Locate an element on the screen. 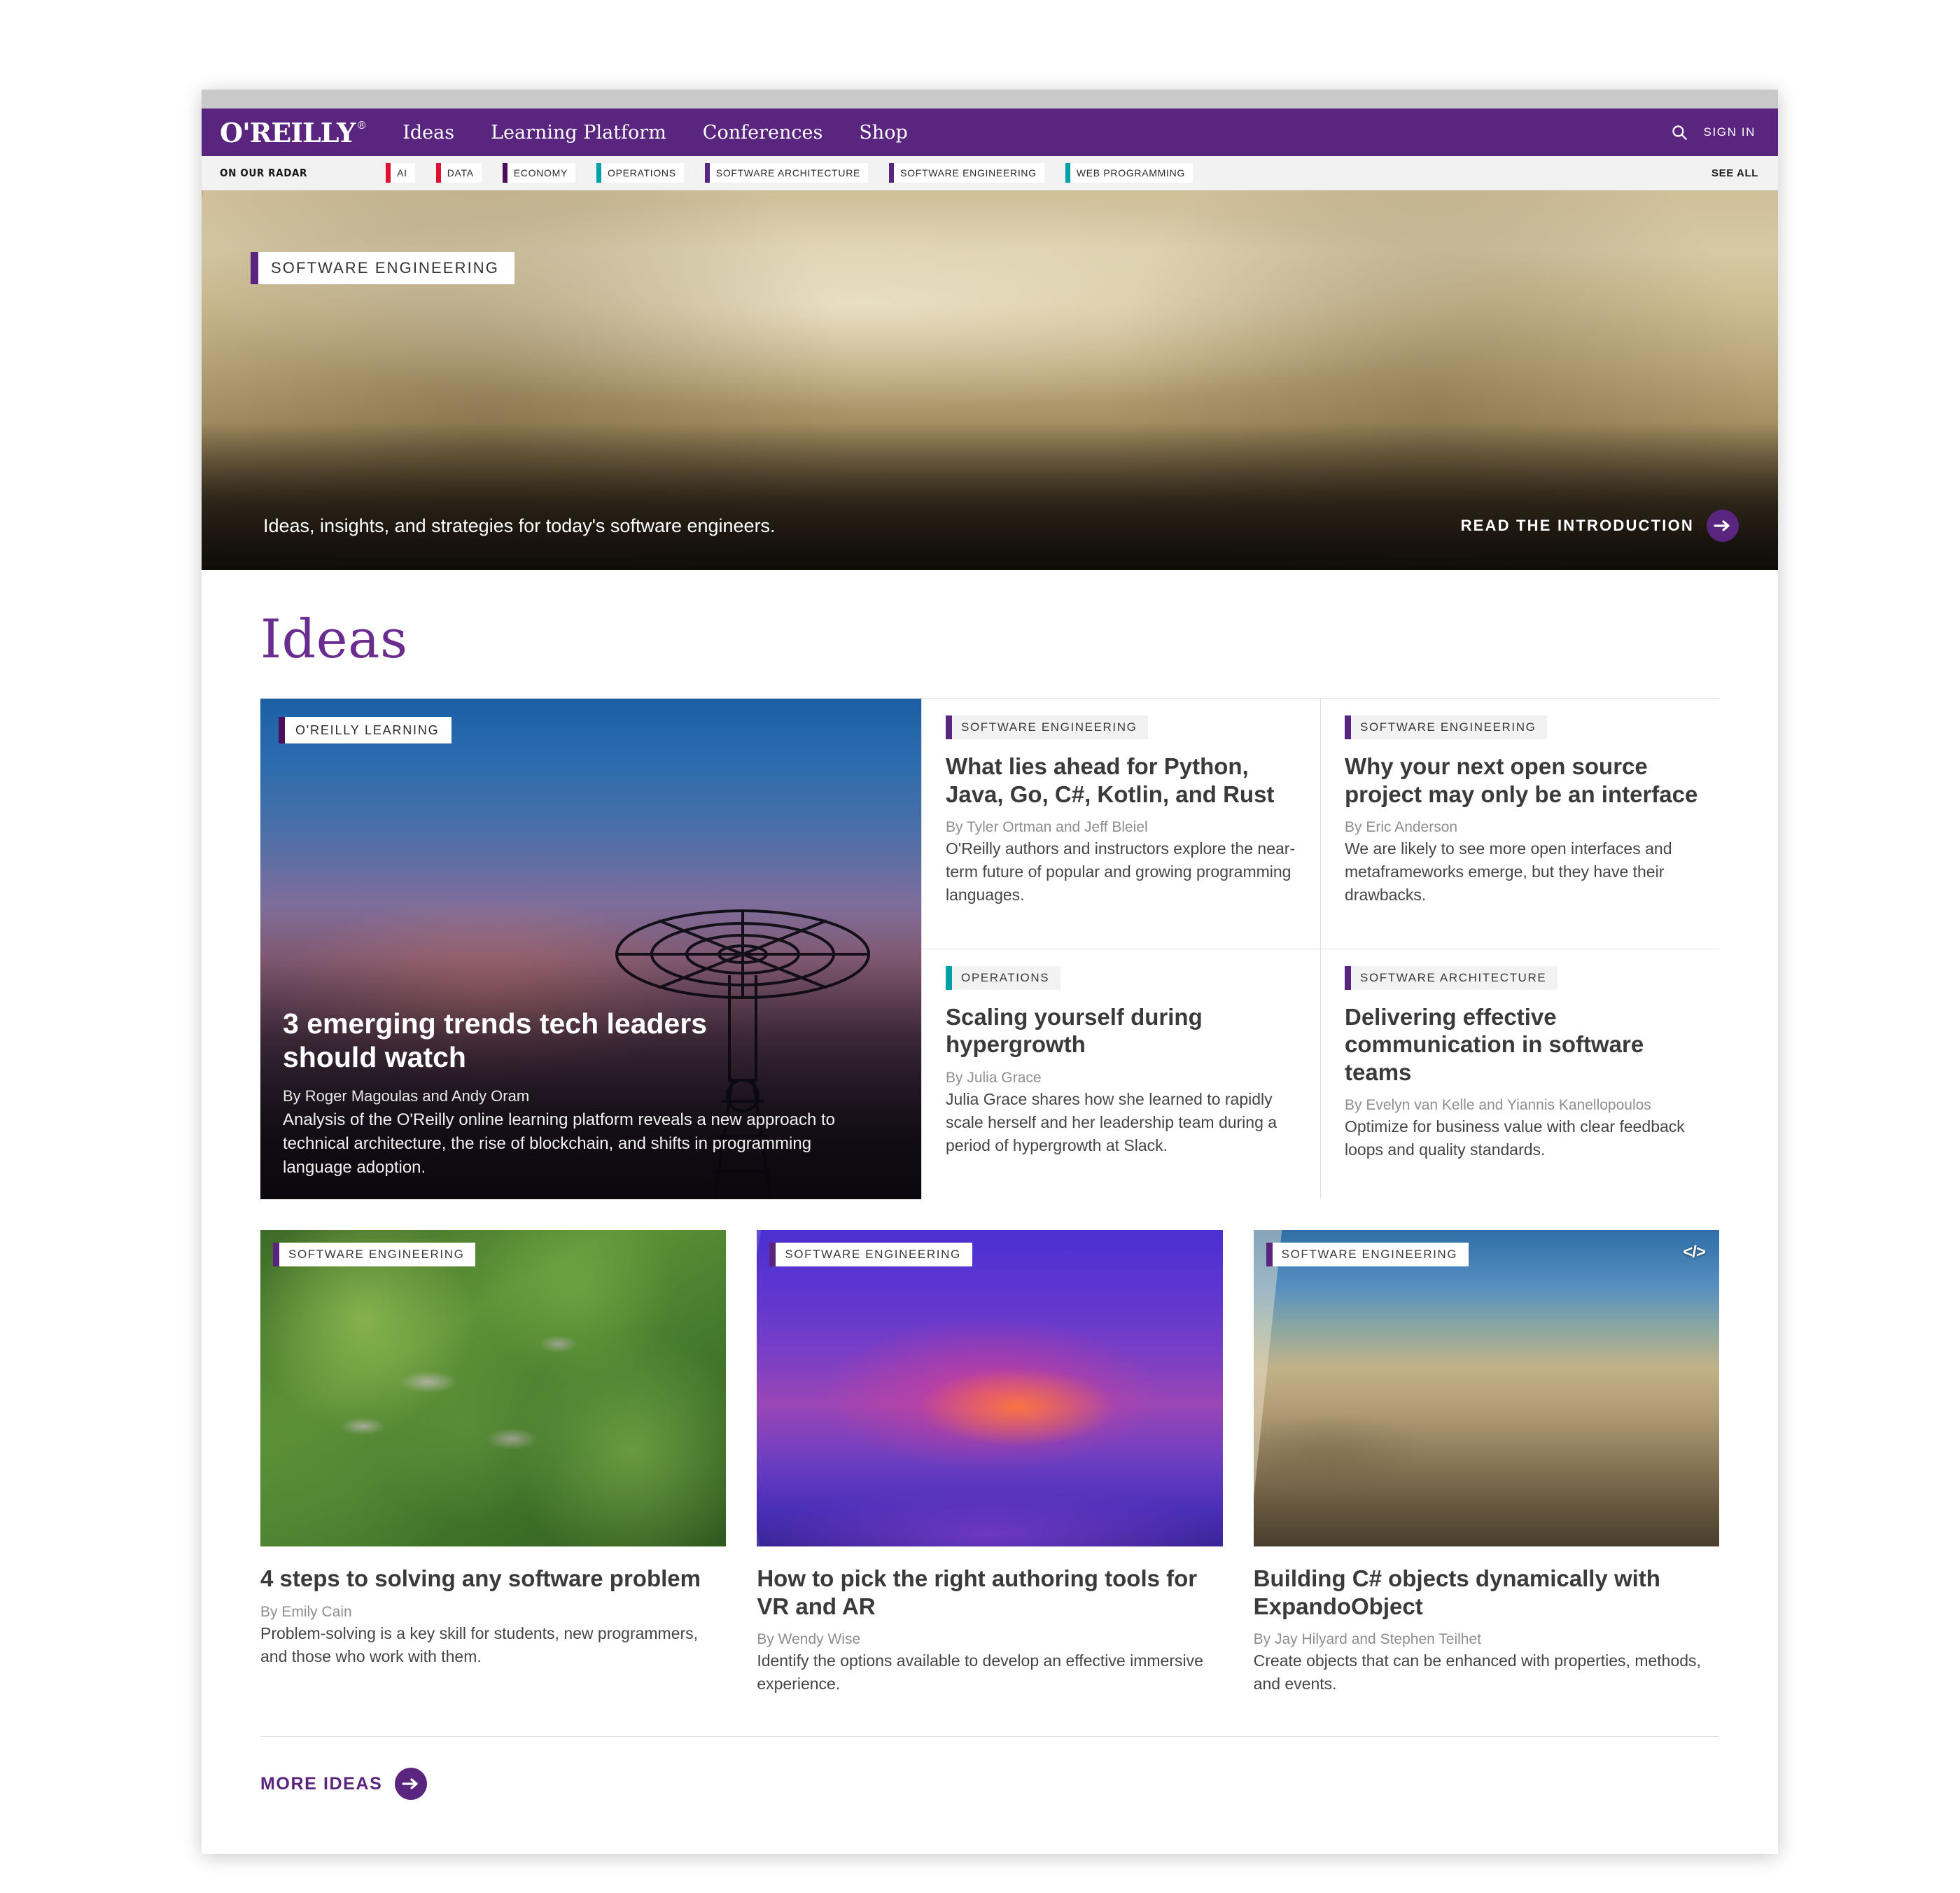 The image size is (1960, 1893). arrow-right-icon is located at coordinates (411, 1785).